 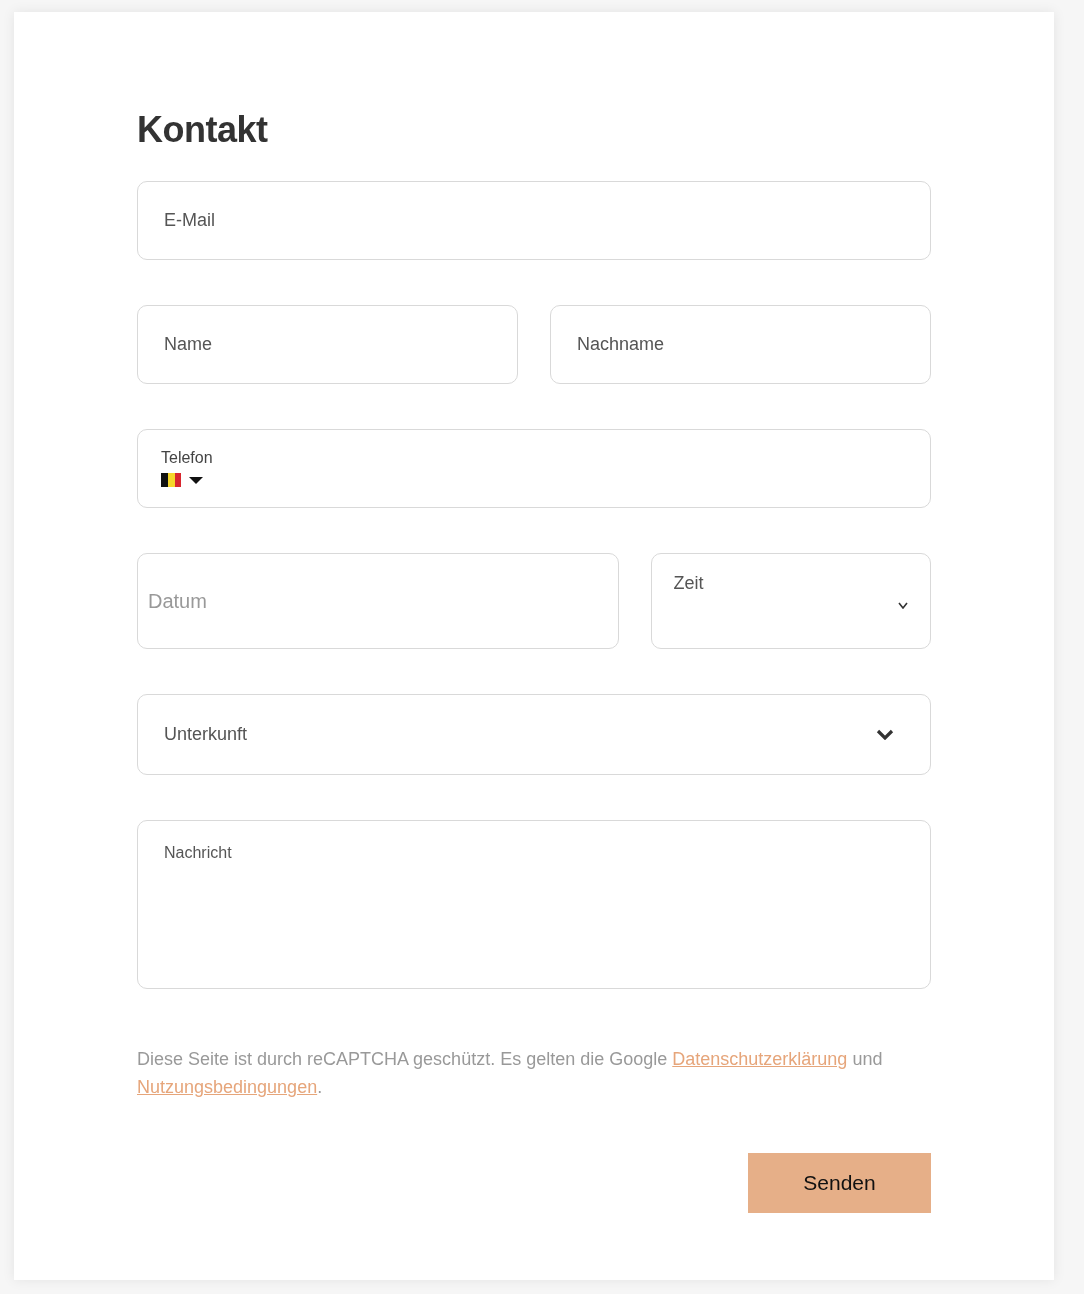 I want to click on submit-button: Senden, so click(x=839, y=1183).